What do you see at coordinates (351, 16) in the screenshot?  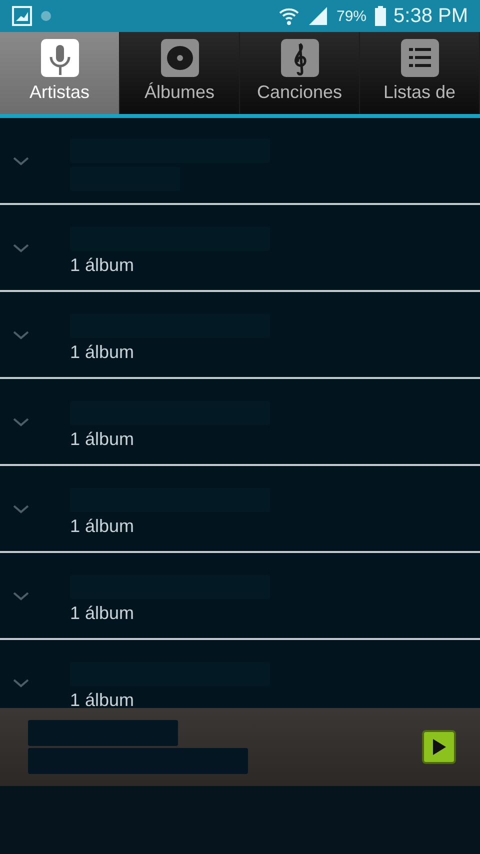 I see `battery-percent: 79%` at bounding box center [351, 16].